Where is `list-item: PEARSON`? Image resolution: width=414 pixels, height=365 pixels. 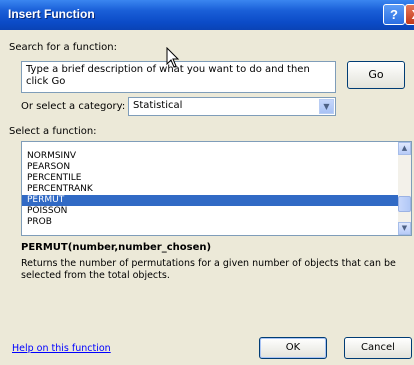 list-item: PEARSON is located at coordinates (211, 167).